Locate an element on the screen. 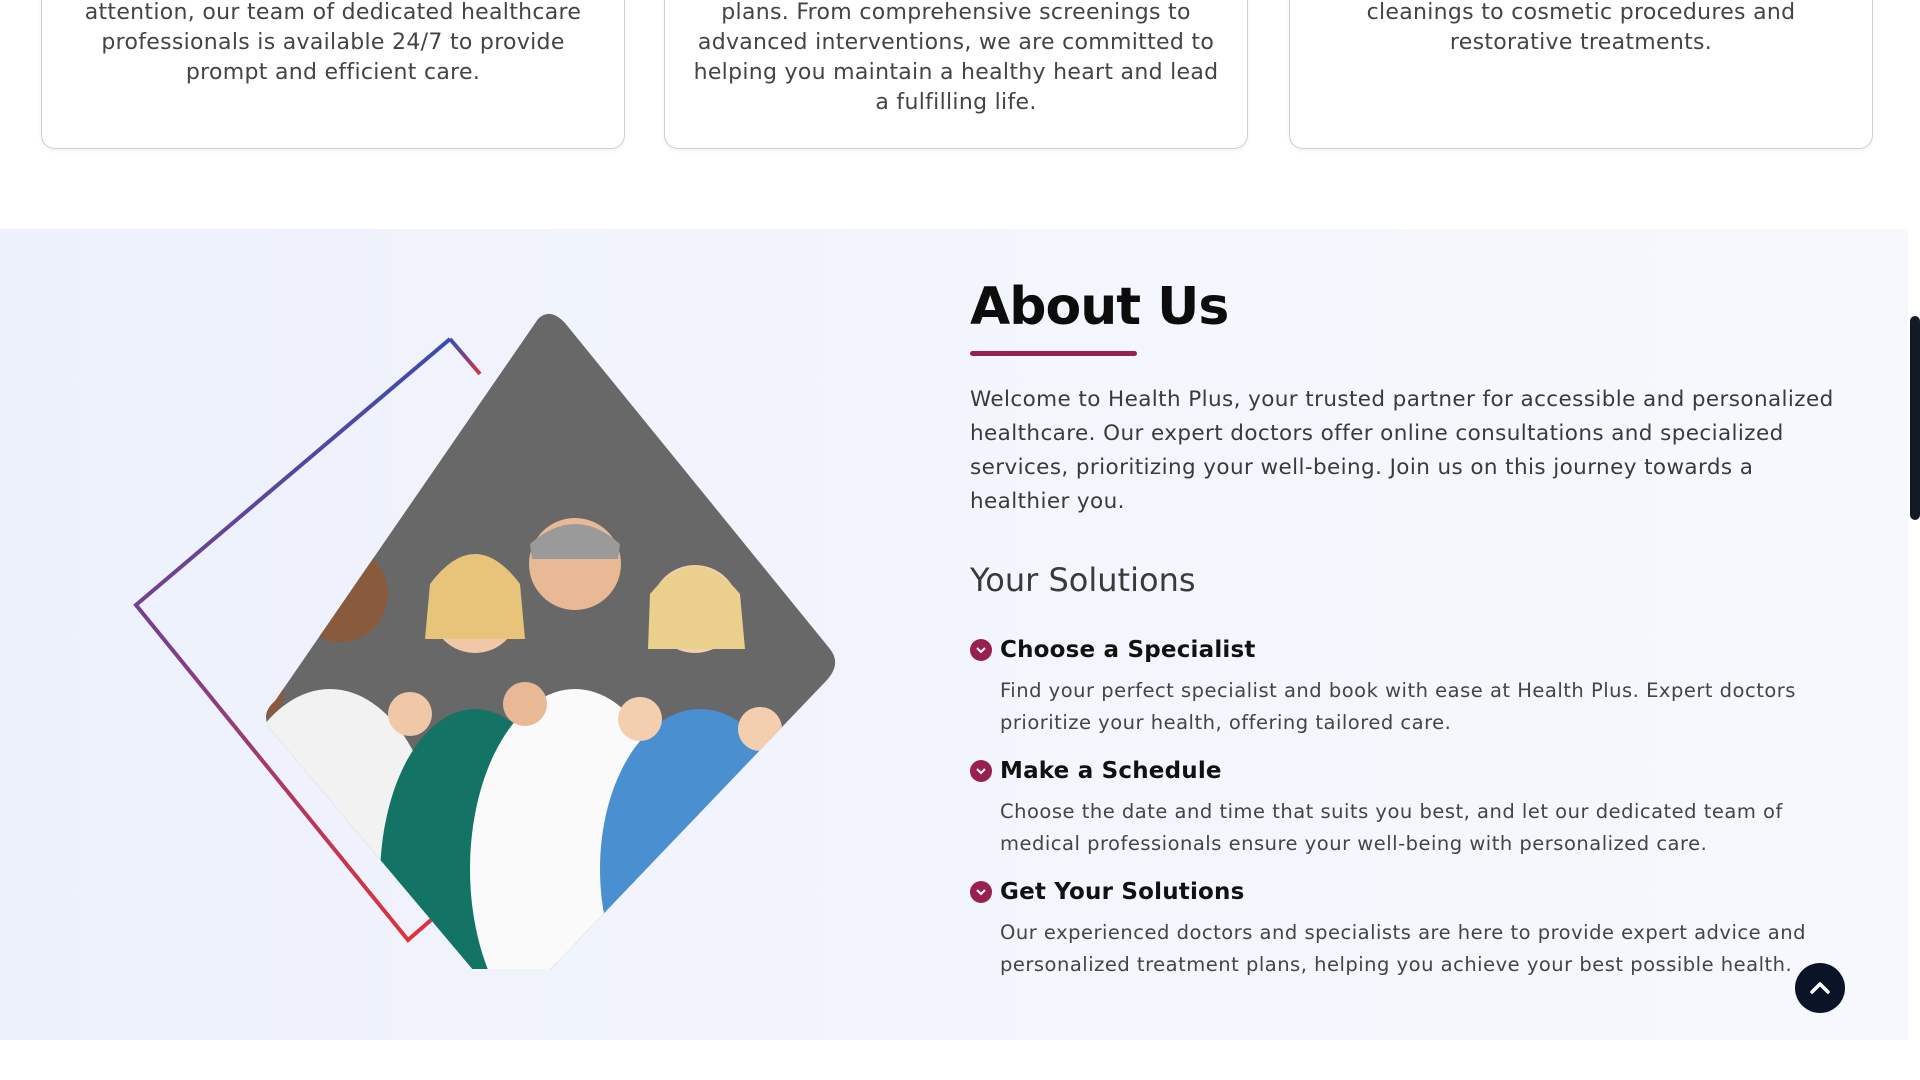  page-scrollbar is located at coordinates (1915, 418).